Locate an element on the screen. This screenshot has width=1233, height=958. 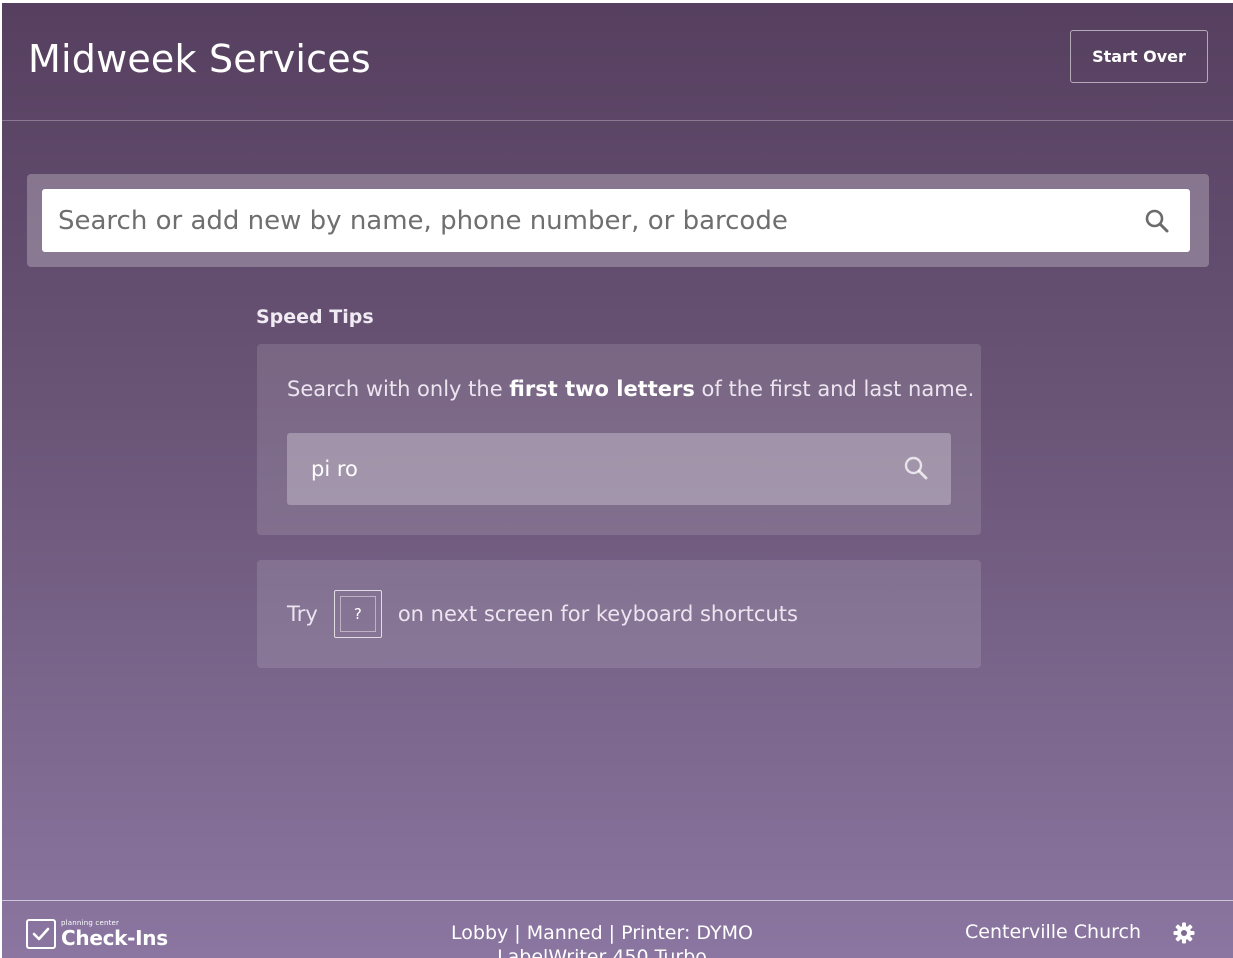
search-input is located at coordinates (592, 220).